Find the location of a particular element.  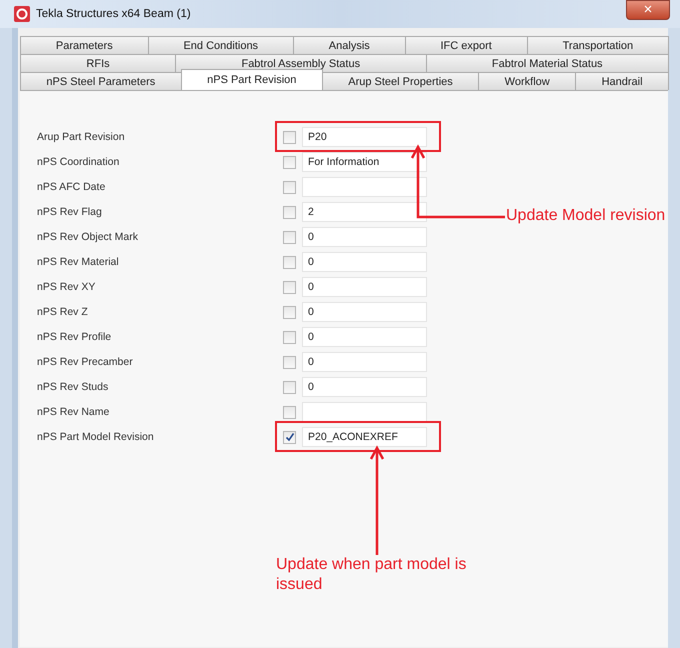

tab: Analysis is located at coordinates (349, 45).